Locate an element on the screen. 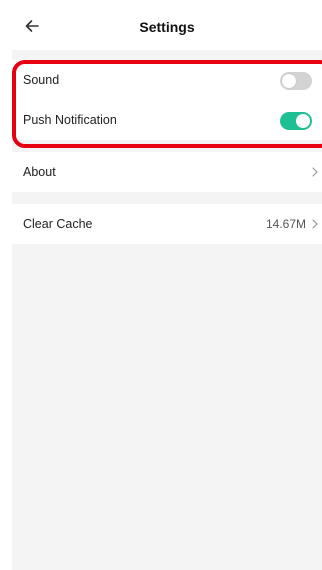  cache-size-value: 14.67M is located at coordinates (285, 224).